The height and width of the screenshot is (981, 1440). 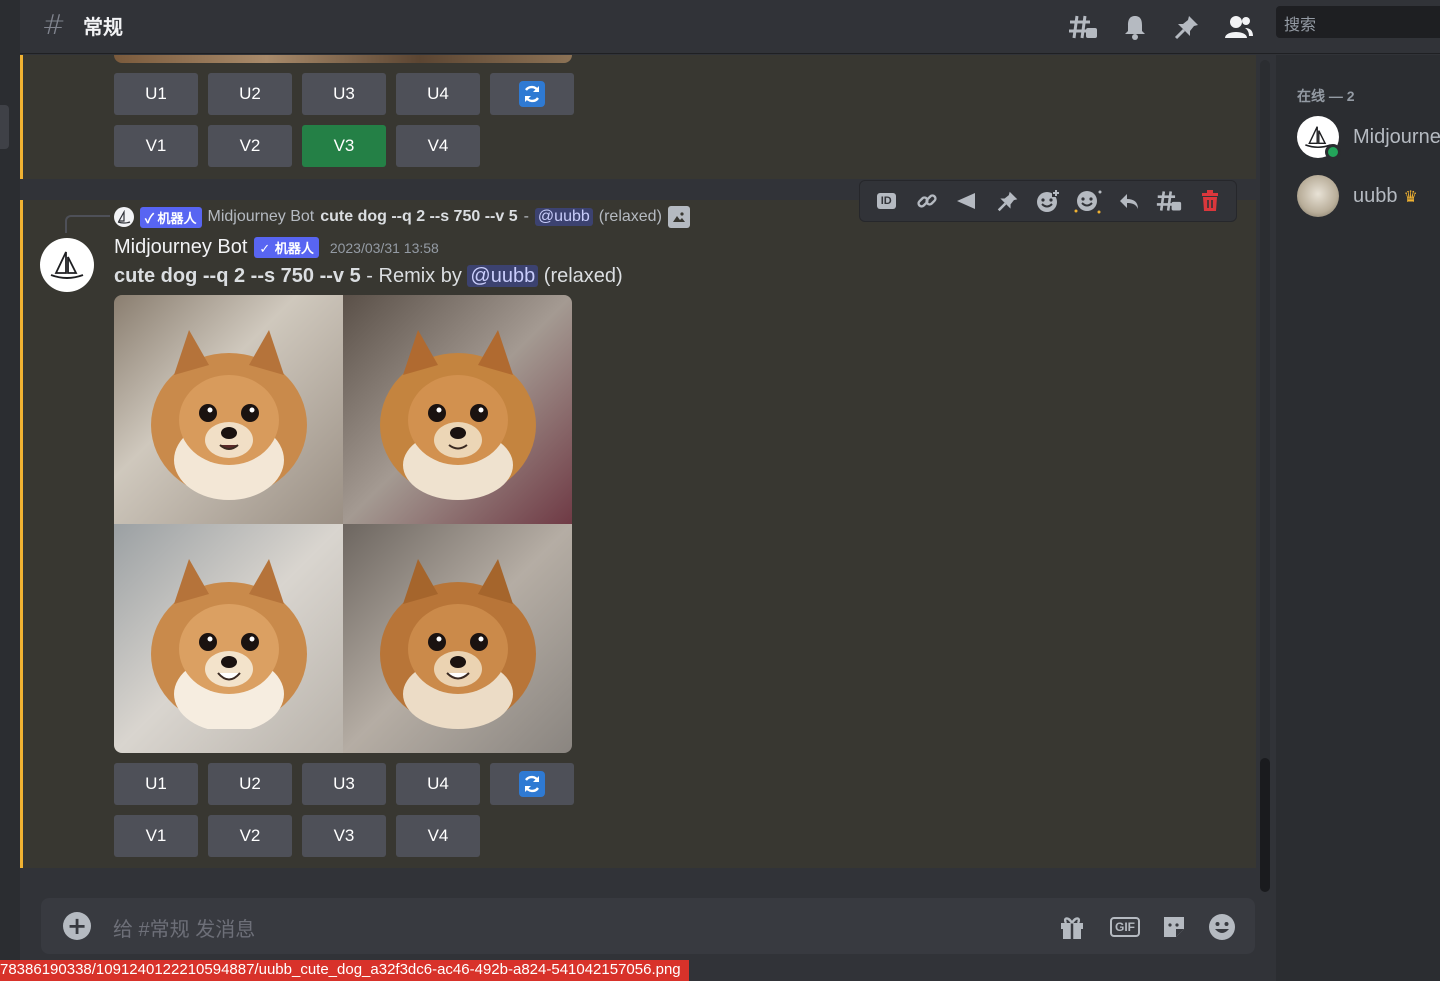 What do you see at coordinates (438, 836) in the screenshot?
I see `v4-button: V4` at bounding box center [438, 836].